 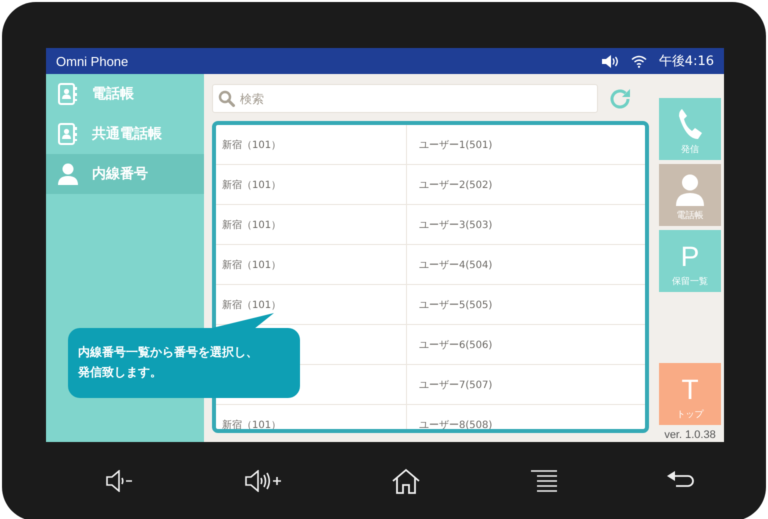 What do you see at coordinates (405, 98) in the screenshot?
I see `search-field: 検索` at bounding box center [405, 98].